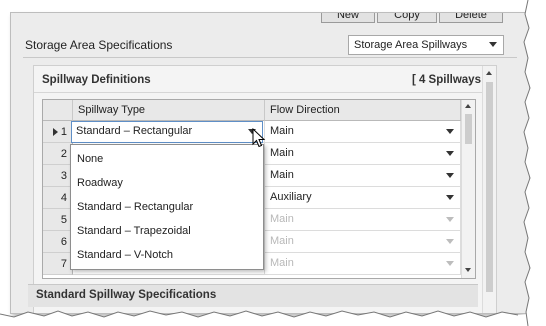  What do you see at coordinates (166, 231) in the screenshot?
I see `dropdown-option-standard-trapezoidal: Standard – Trapezoidal` at bounding box center [166, 231].